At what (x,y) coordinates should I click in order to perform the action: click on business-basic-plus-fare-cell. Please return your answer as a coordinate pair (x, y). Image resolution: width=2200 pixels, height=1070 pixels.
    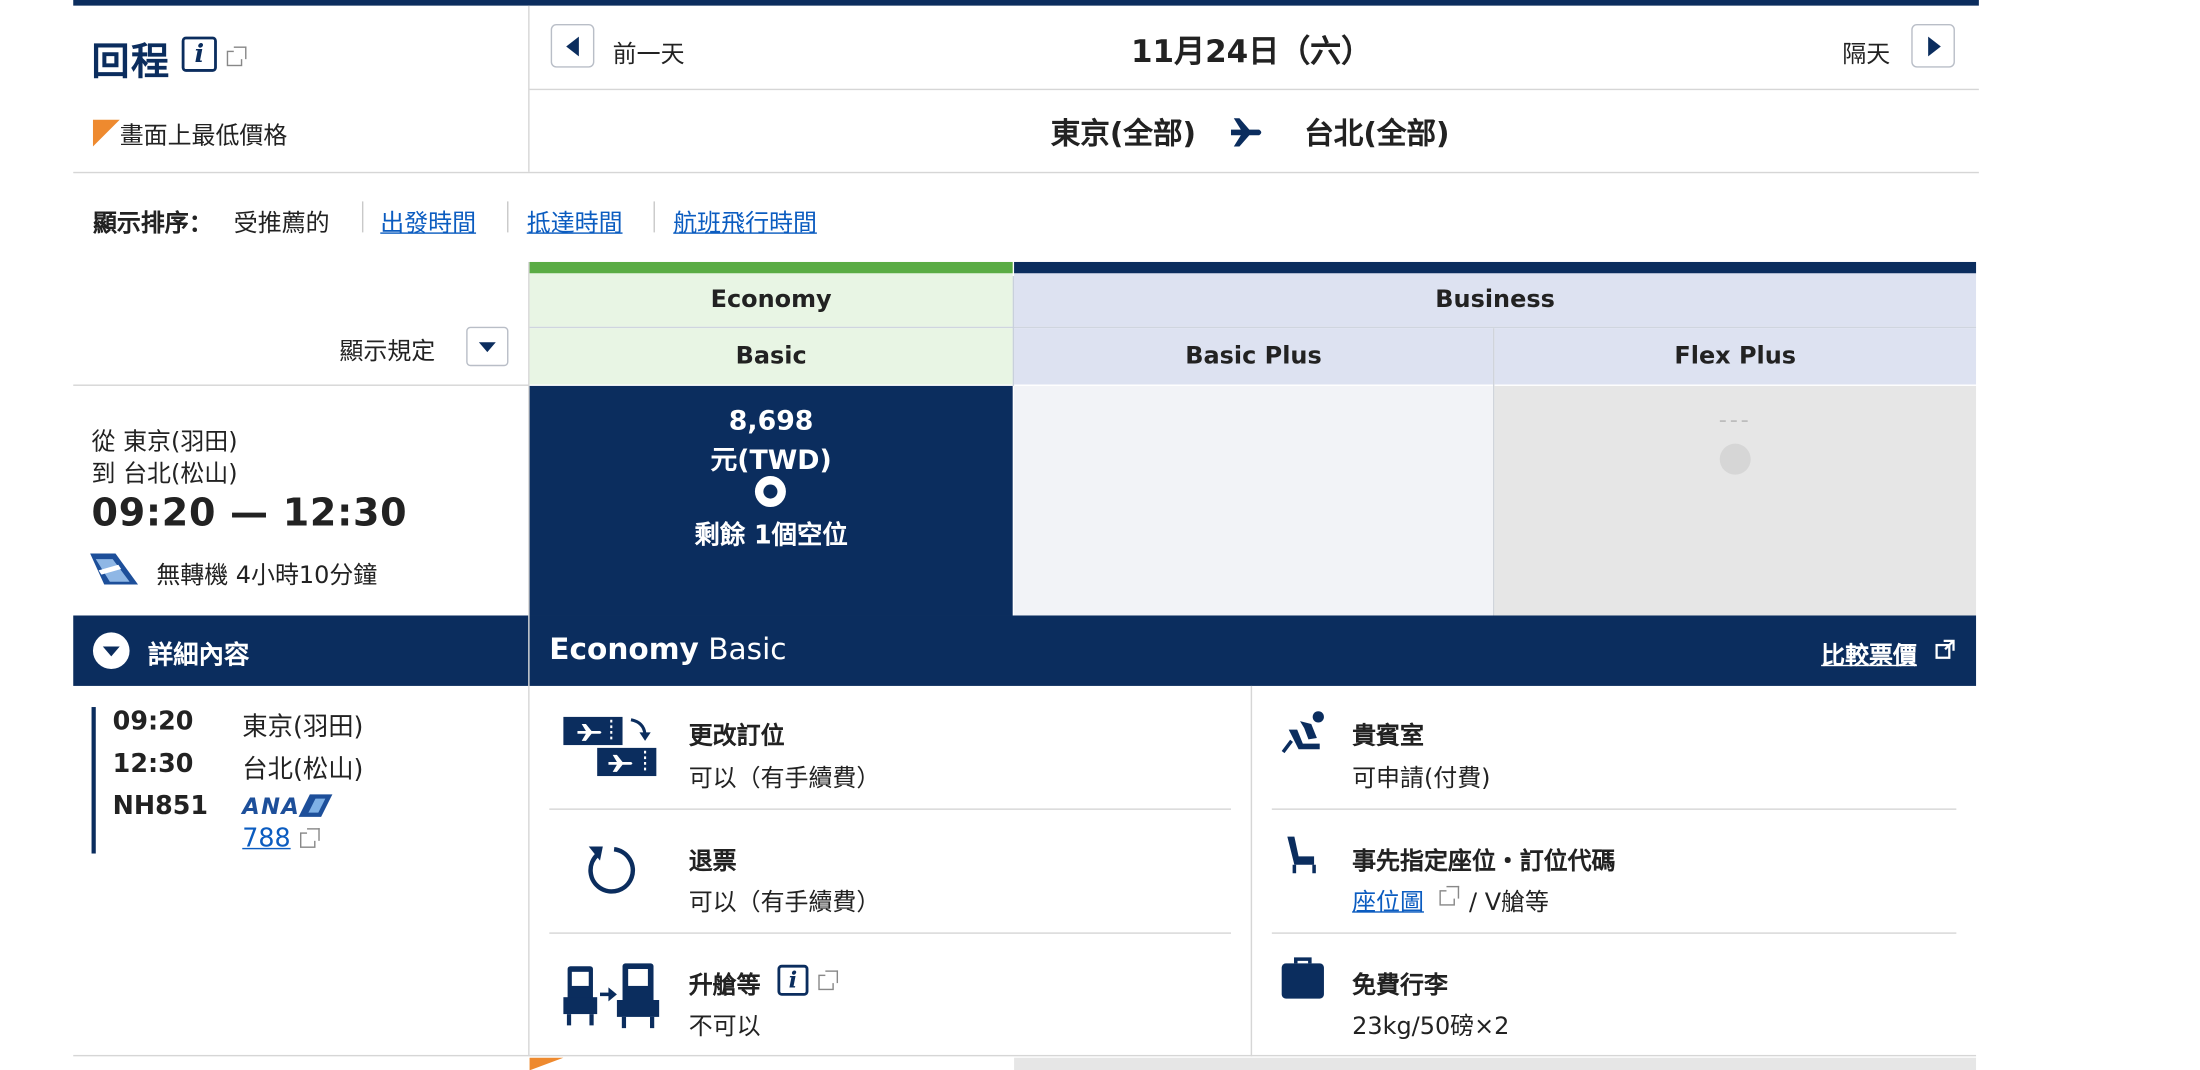
    Looking at the image, I should click on (1253, 500).